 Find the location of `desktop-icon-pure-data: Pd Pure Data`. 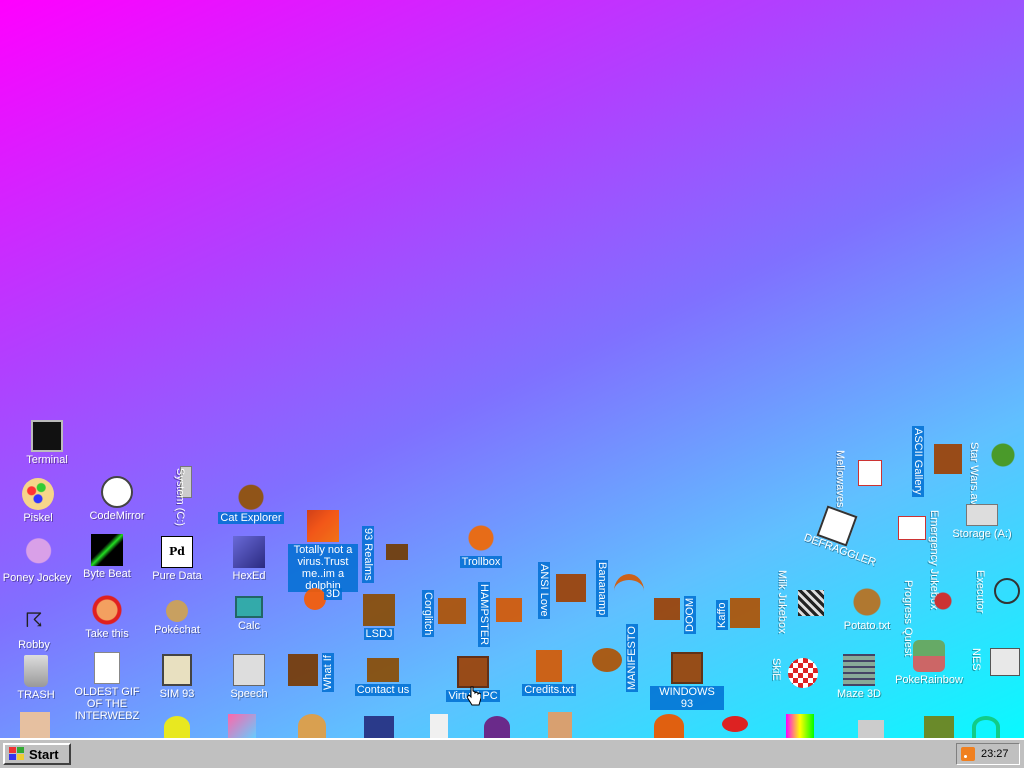

desktop-icon-pure-data: Pd Pure Data is located at coordinates (177, 559).